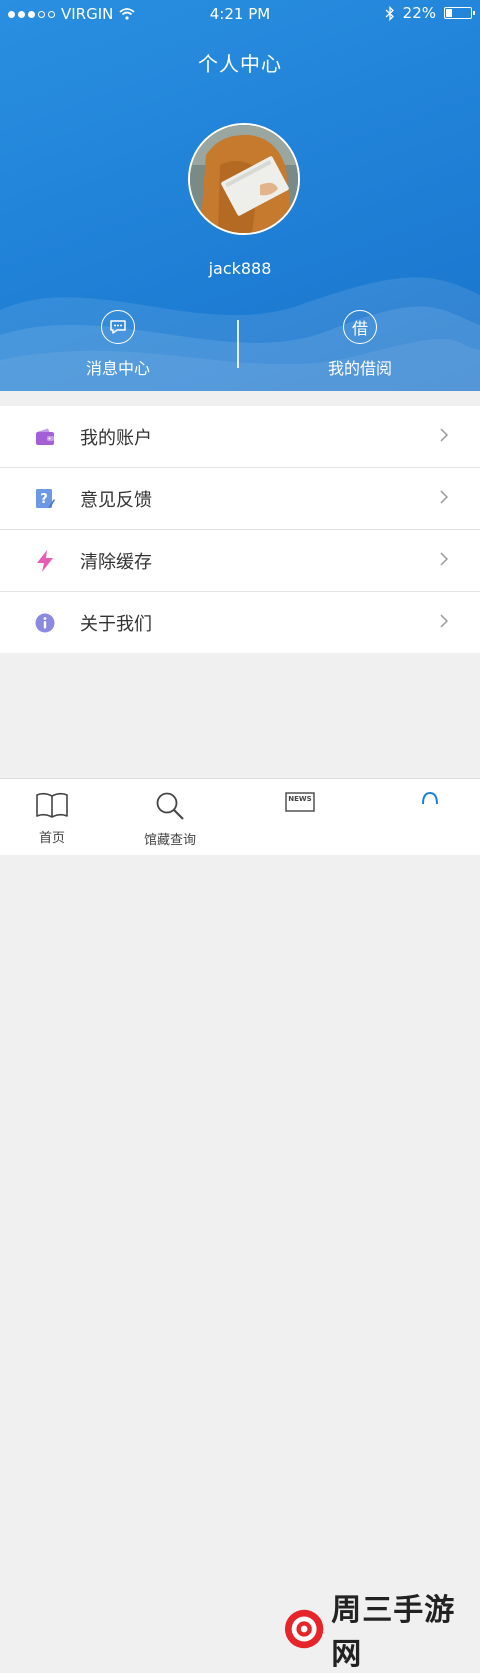 The height and width of the screenshot is (1673, 480). Describe the element at coordinates (240, 64) in the screenshot. I see `page-title: 个人中心` at that location.